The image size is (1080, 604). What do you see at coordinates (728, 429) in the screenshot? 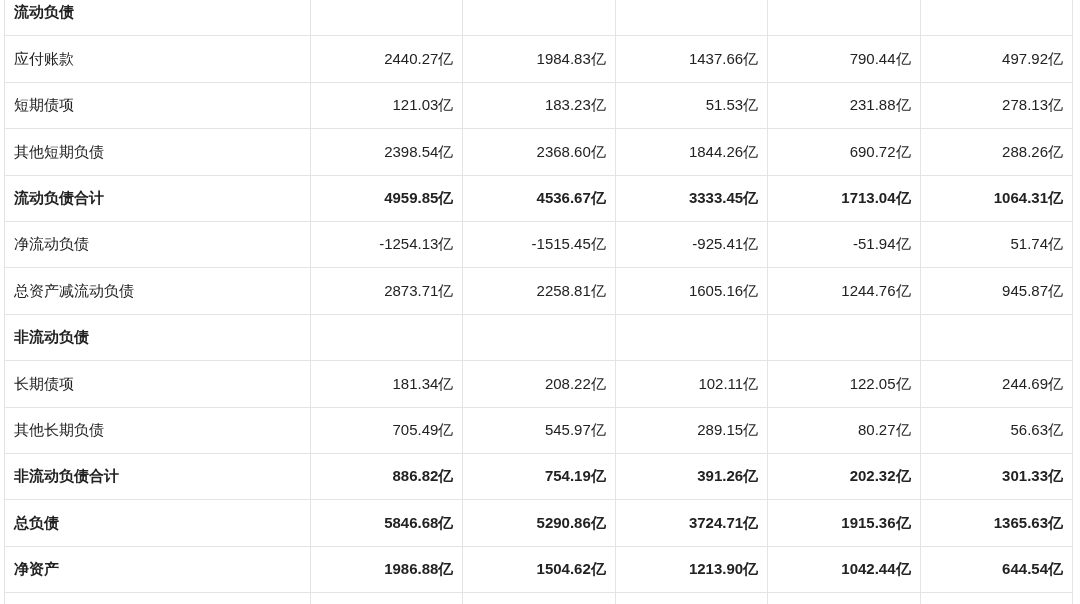
I see `value-text: 289.15亿` at bounding box center [728, 429].